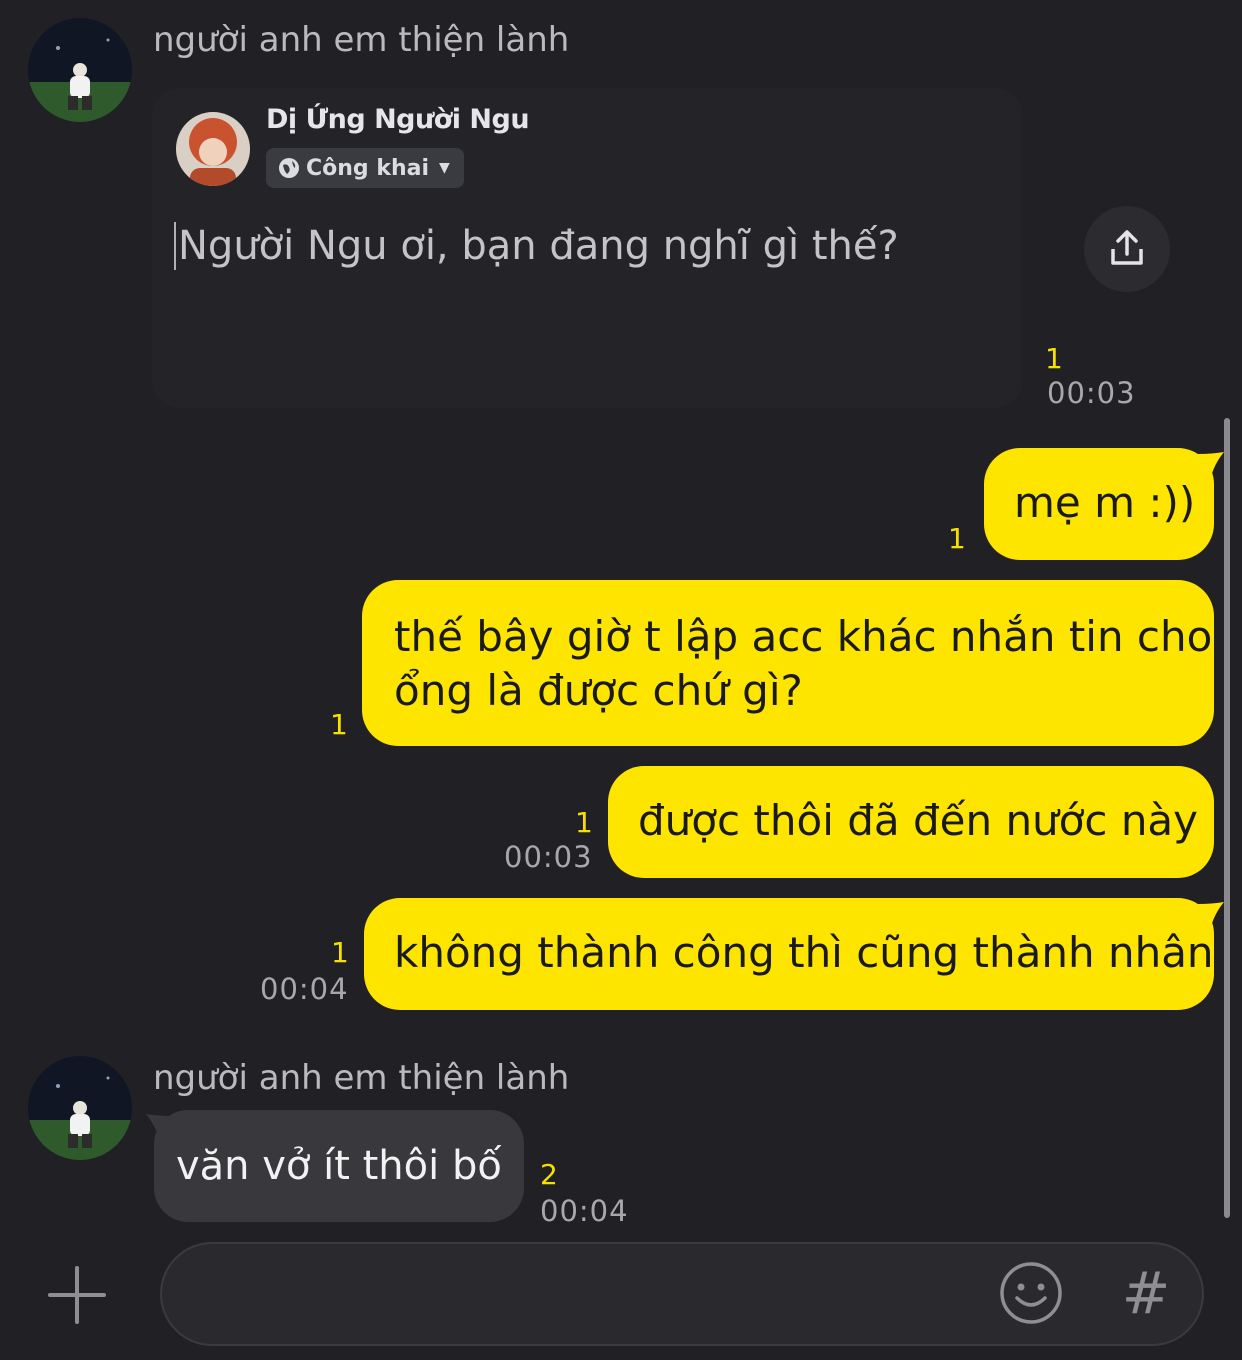  I want to click on read-count: 2, so click(549, 1174).